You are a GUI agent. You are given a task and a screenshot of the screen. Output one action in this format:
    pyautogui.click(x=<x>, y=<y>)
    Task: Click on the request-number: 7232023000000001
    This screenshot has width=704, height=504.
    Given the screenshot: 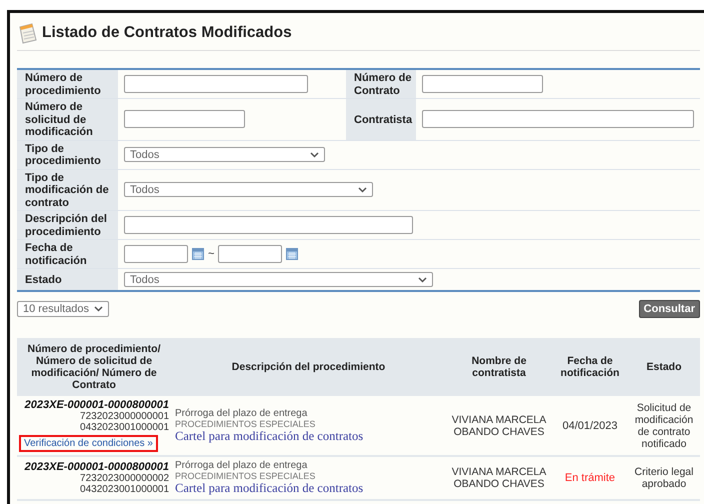 What is the action you would take?
    pyautogui.click(x=124, y=416)
    